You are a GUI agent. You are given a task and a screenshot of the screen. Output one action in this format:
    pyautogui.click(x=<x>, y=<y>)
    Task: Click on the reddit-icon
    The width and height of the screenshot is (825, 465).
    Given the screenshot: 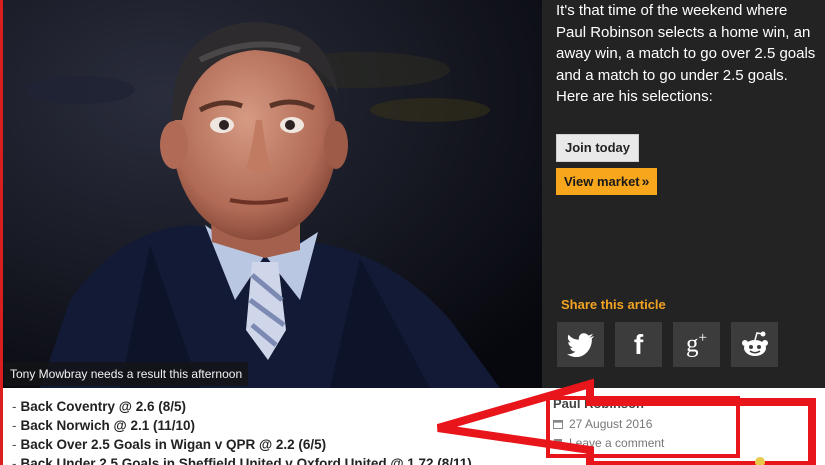 What is the action you would take?
    pyautogui.click(x=754, y=343)
    